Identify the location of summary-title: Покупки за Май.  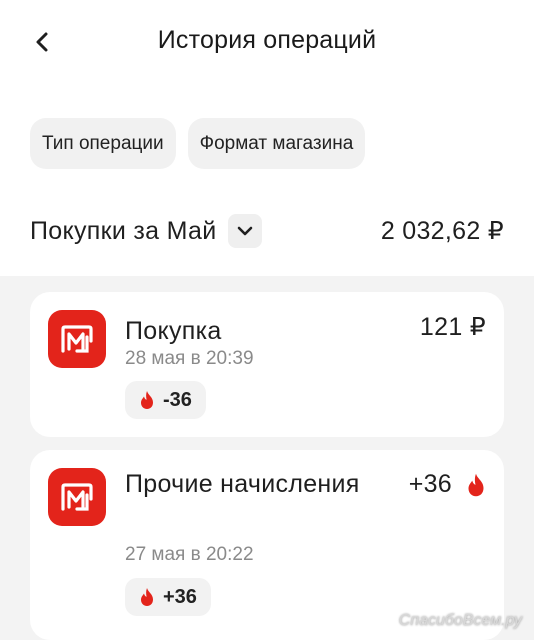
(123, 230).